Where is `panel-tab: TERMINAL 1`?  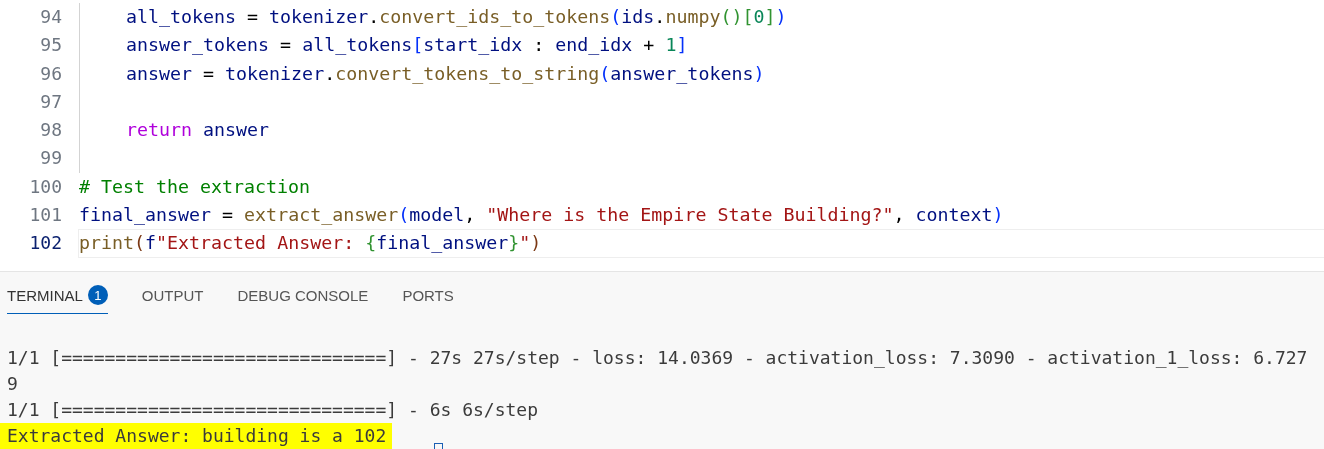
panel-tab: TERMINAL 1 is located at coordinates (57, 300).